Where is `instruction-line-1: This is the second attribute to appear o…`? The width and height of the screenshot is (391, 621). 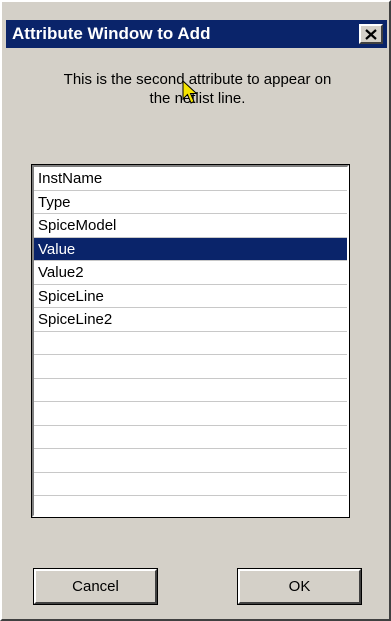
instruction-line-1: This is the second attribute to appear o… is located at coordinates (197, 79).